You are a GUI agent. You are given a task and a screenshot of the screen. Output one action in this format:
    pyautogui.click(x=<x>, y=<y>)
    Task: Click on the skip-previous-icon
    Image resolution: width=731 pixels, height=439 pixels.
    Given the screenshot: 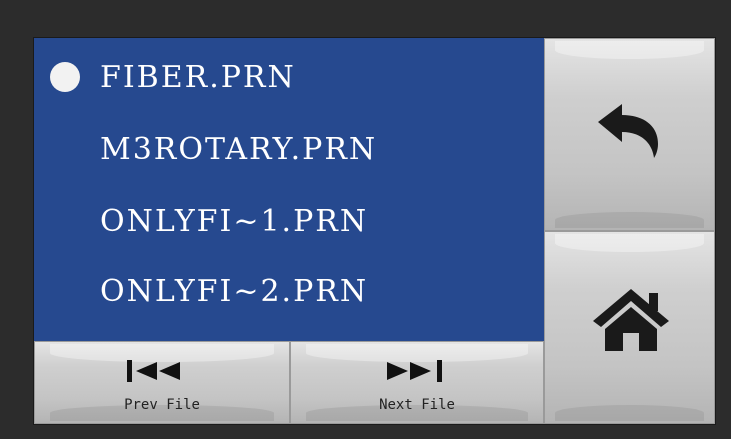 What is the action you would take?
    pyautogui.click(x=153, y=371)
    